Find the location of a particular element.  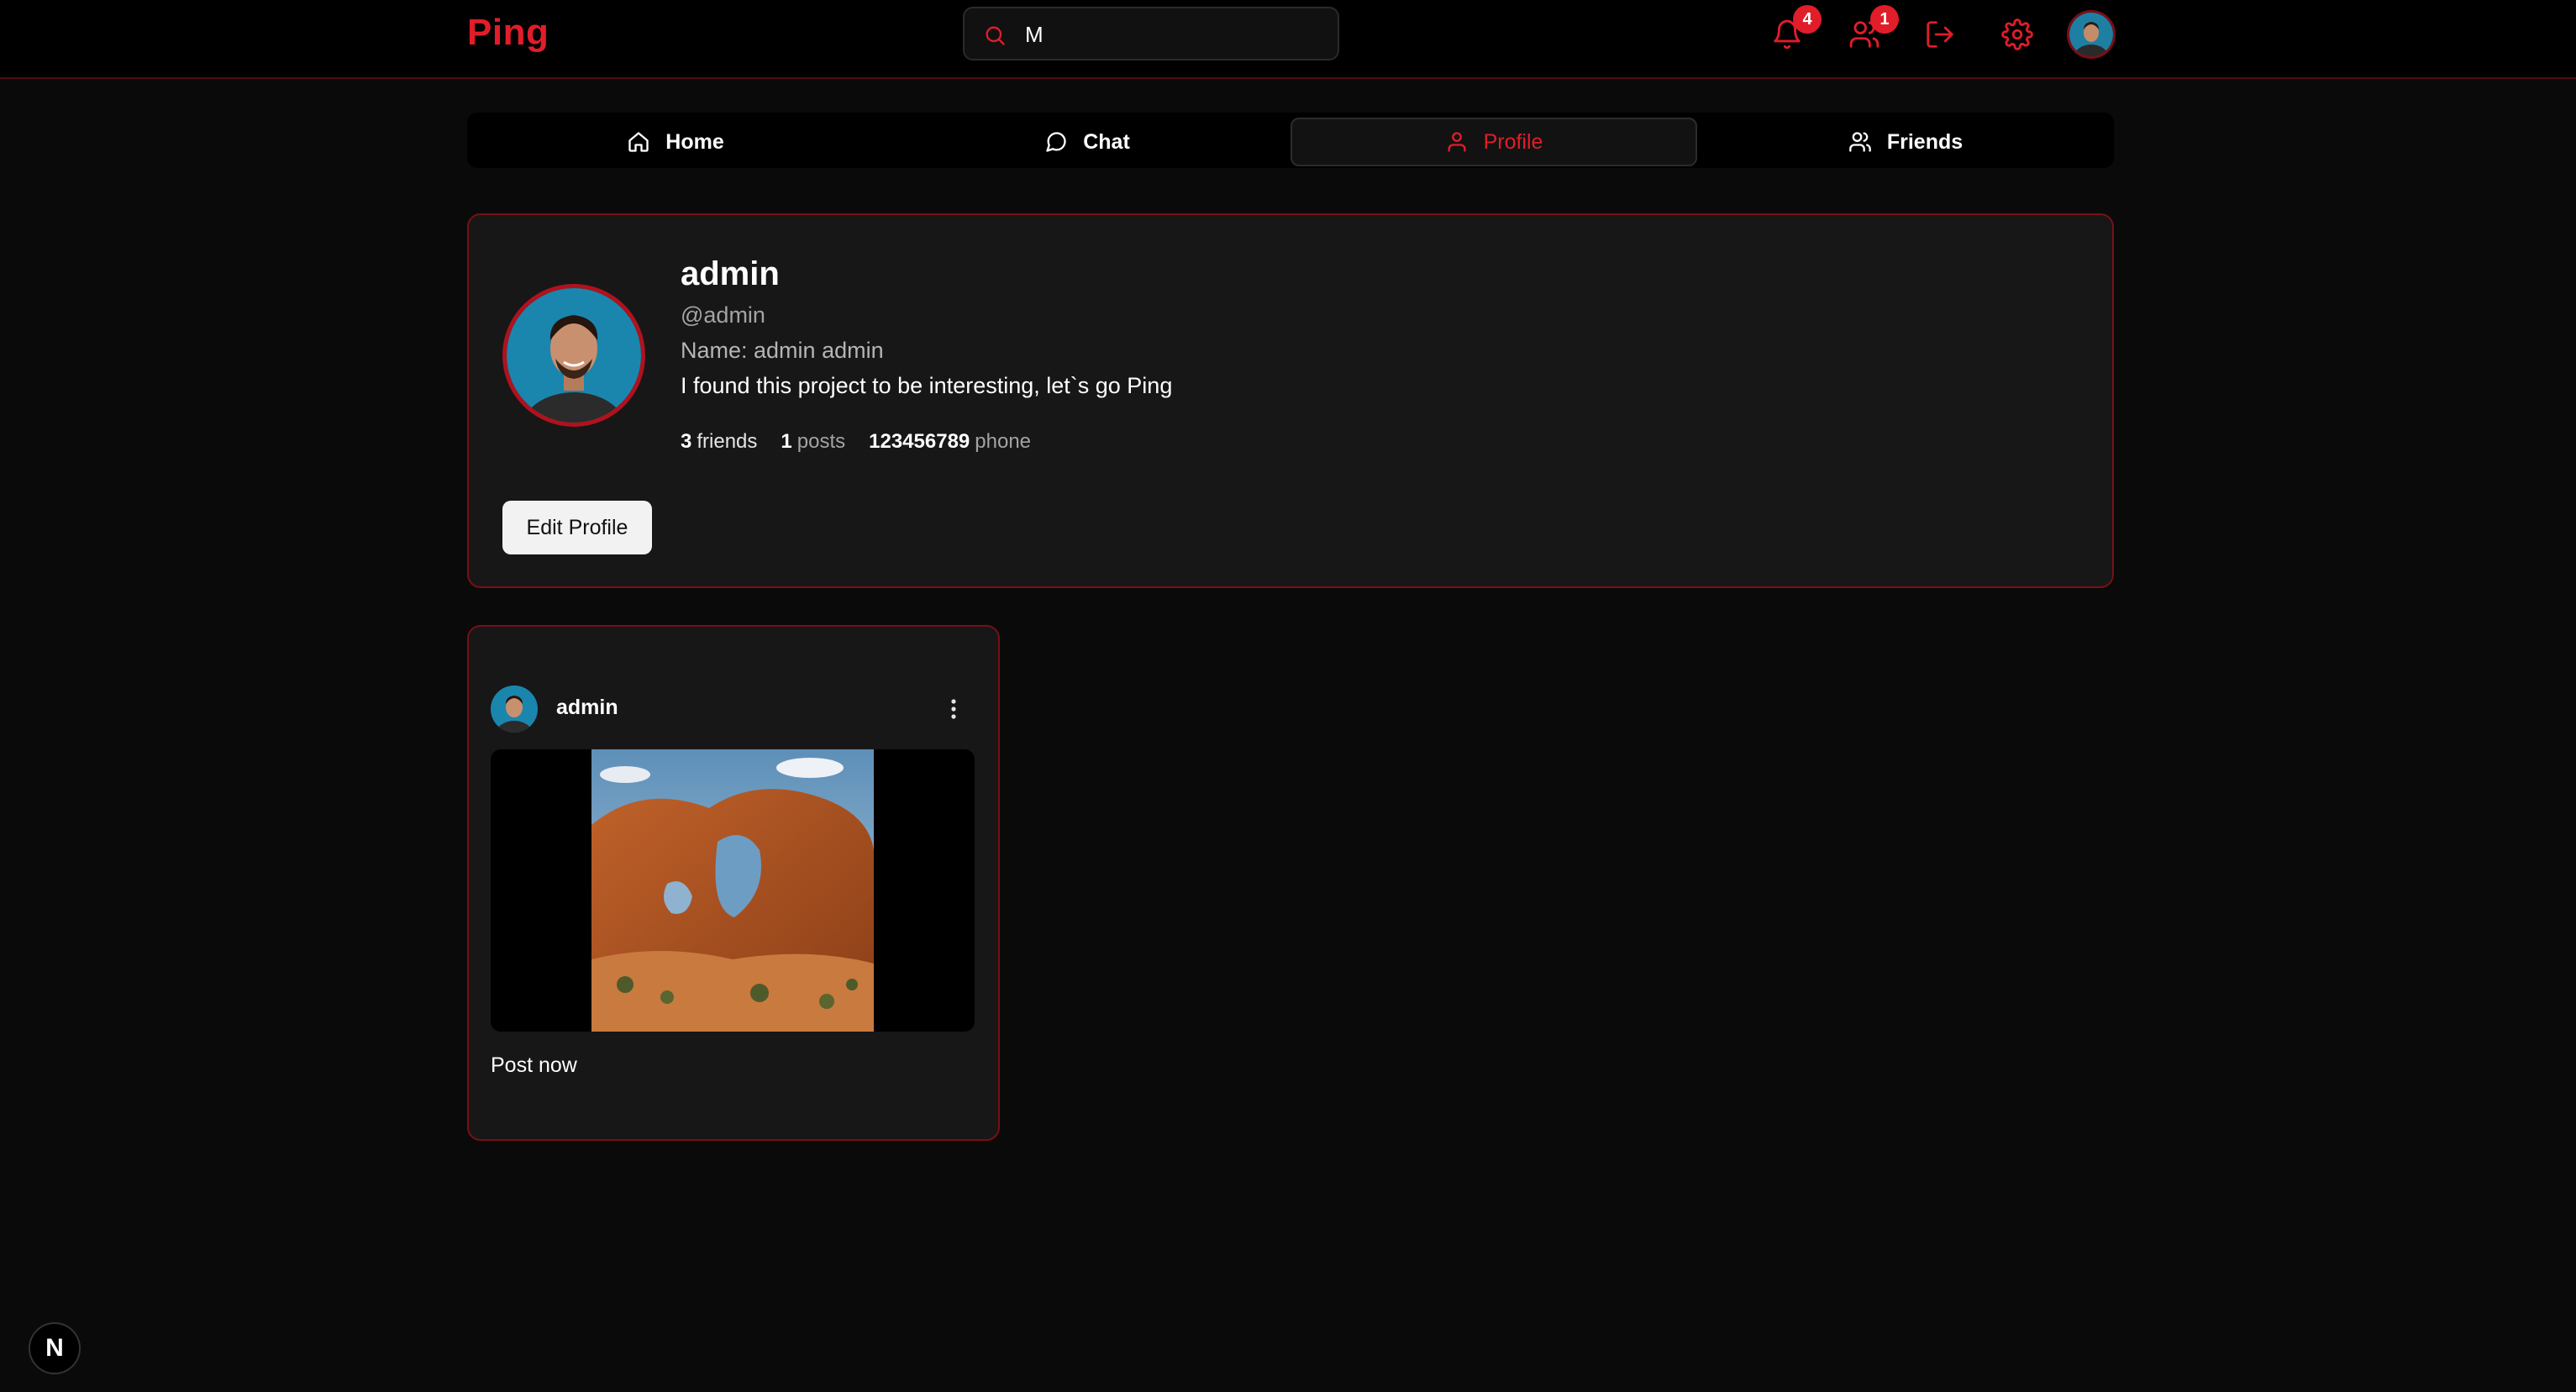

user-avatar is located at coordinates (2091, 34).